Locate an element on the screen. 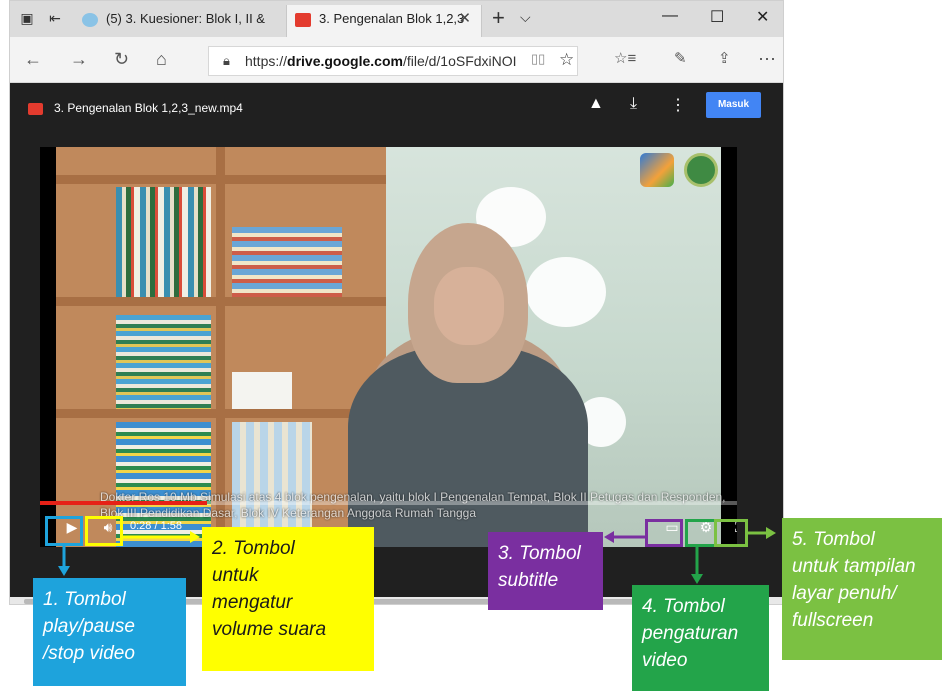  more-vertical-icon: ⋮ is located at coordinates (678, 105).